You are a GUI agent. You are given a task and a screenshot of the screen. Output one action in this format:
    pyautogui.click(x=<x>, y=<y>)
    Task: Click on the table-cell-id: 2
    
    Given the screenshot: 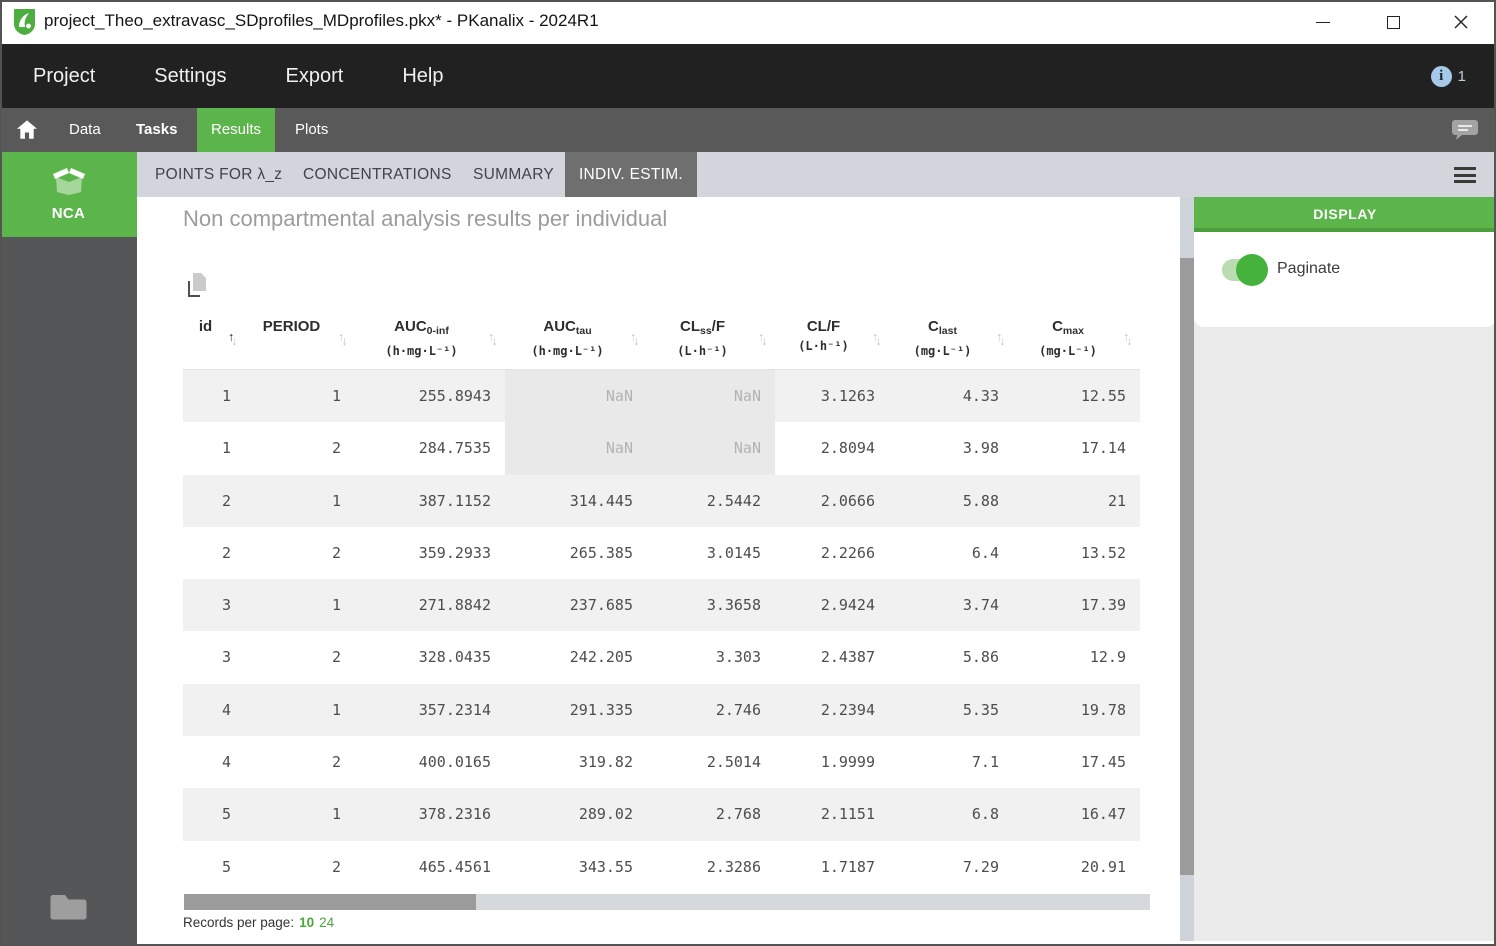 What is the action you would take?
    pyautogui.click(x=226, y=500)
    